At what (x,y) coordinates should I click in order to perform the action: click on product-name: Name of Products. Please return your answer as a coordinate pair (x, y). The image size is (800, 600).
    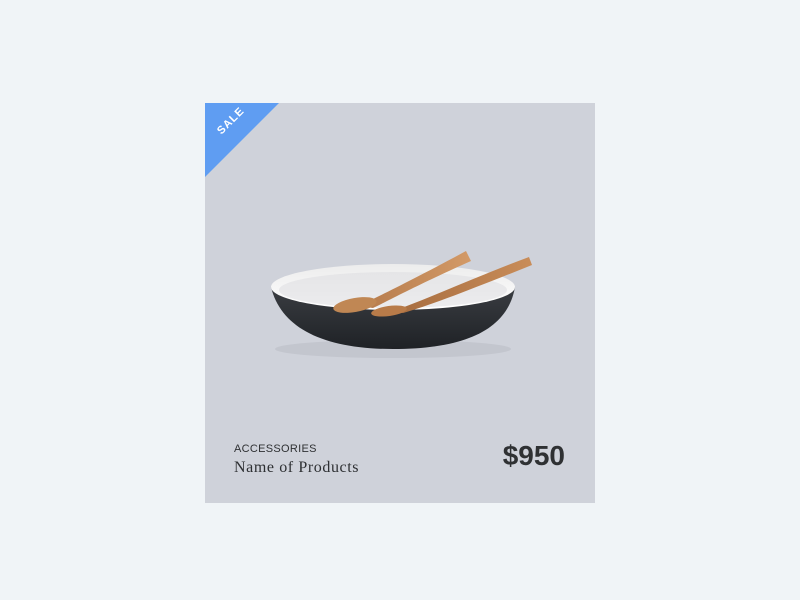
    Looking at the image, I should click on (296, 468).